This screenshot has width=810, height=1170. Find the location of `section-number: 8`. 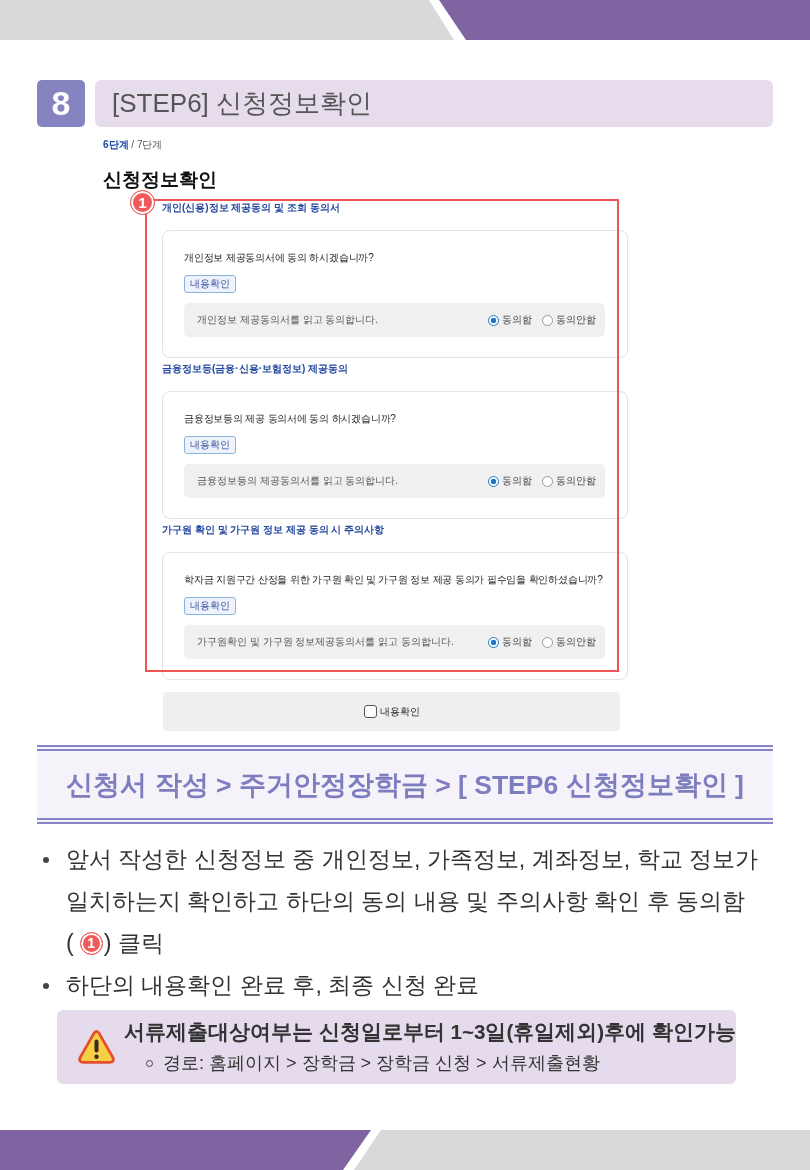

section-number: 8 is located at coordinates (61, 103).